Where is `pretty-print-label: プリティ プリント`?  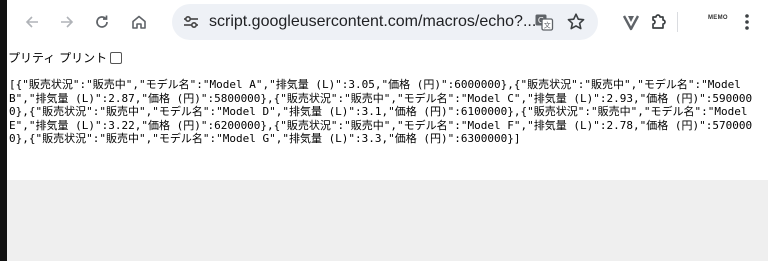
pretty-print-label: プリティ プリント is located at coordinates (58, 58).